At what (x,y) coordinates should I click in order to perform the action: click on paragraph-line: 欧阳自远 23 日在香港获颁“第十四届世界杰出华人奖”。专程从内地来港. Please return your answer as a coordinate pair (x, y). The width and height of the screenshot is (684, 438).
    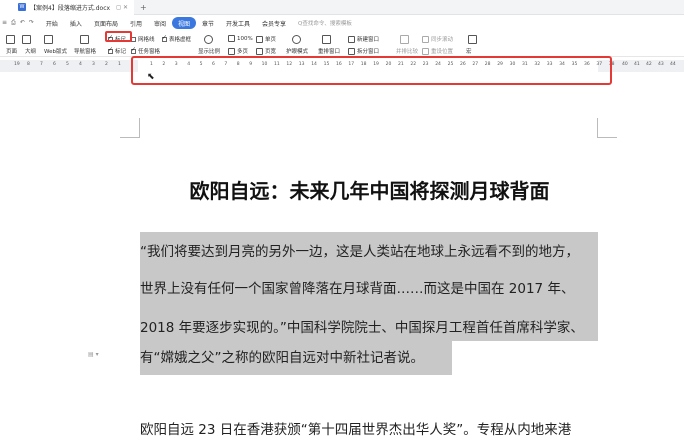
    Looking at the image, I should click on (355, 428).